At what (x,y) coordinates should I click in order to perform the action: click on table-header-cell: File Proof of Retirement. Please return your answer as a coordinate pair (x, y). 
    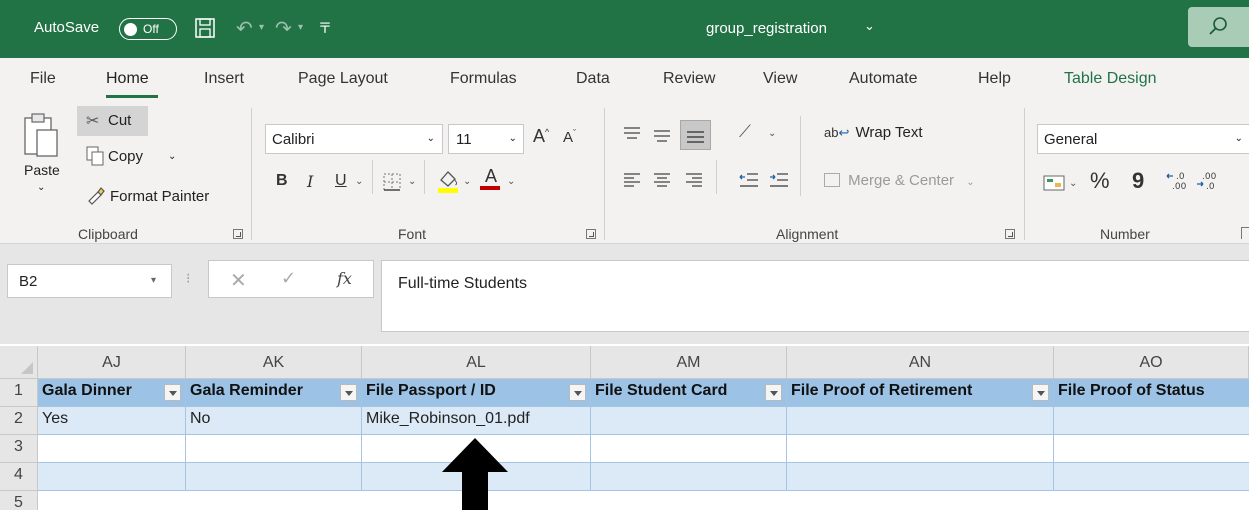
    Looking at the image, I should click on (920, 393).